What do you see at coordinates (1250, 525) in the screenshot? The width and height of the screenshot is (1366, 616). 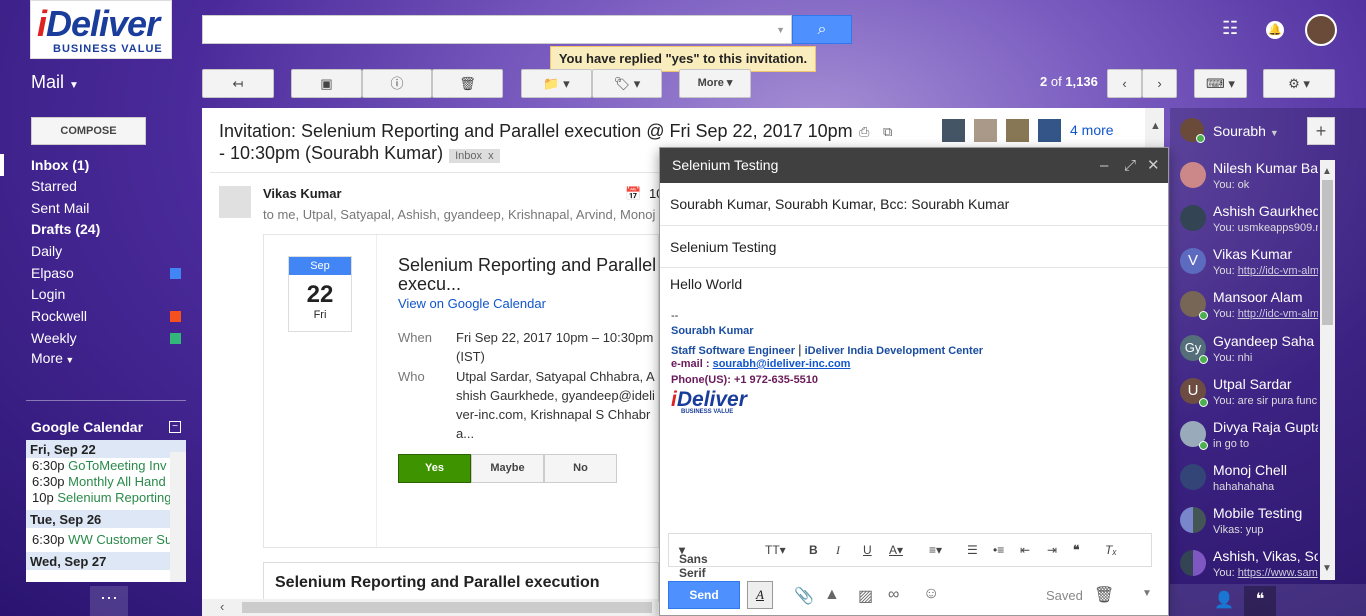 I see `chat-group: Mobile Testing Vikas: yup` at bounding box center [1250, 525].